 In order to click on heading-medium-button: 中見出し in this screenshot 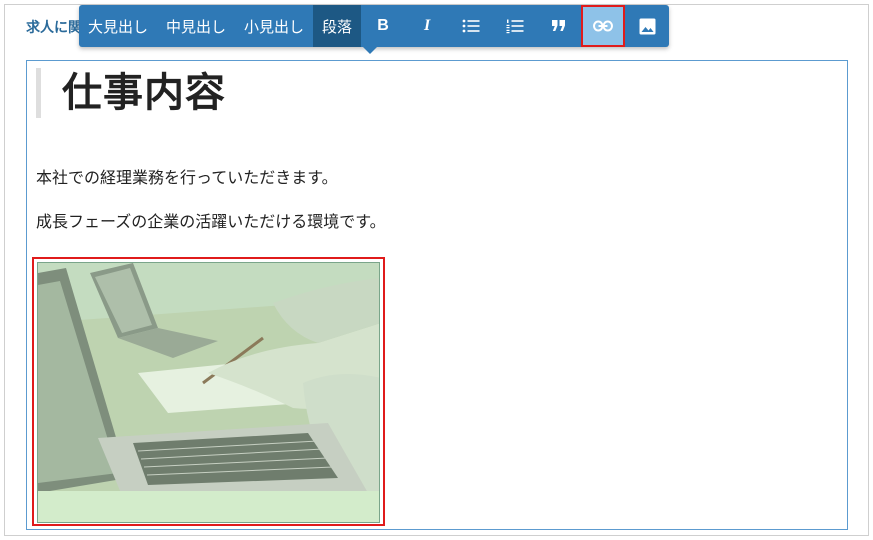, I will do `click(196, 26)`.